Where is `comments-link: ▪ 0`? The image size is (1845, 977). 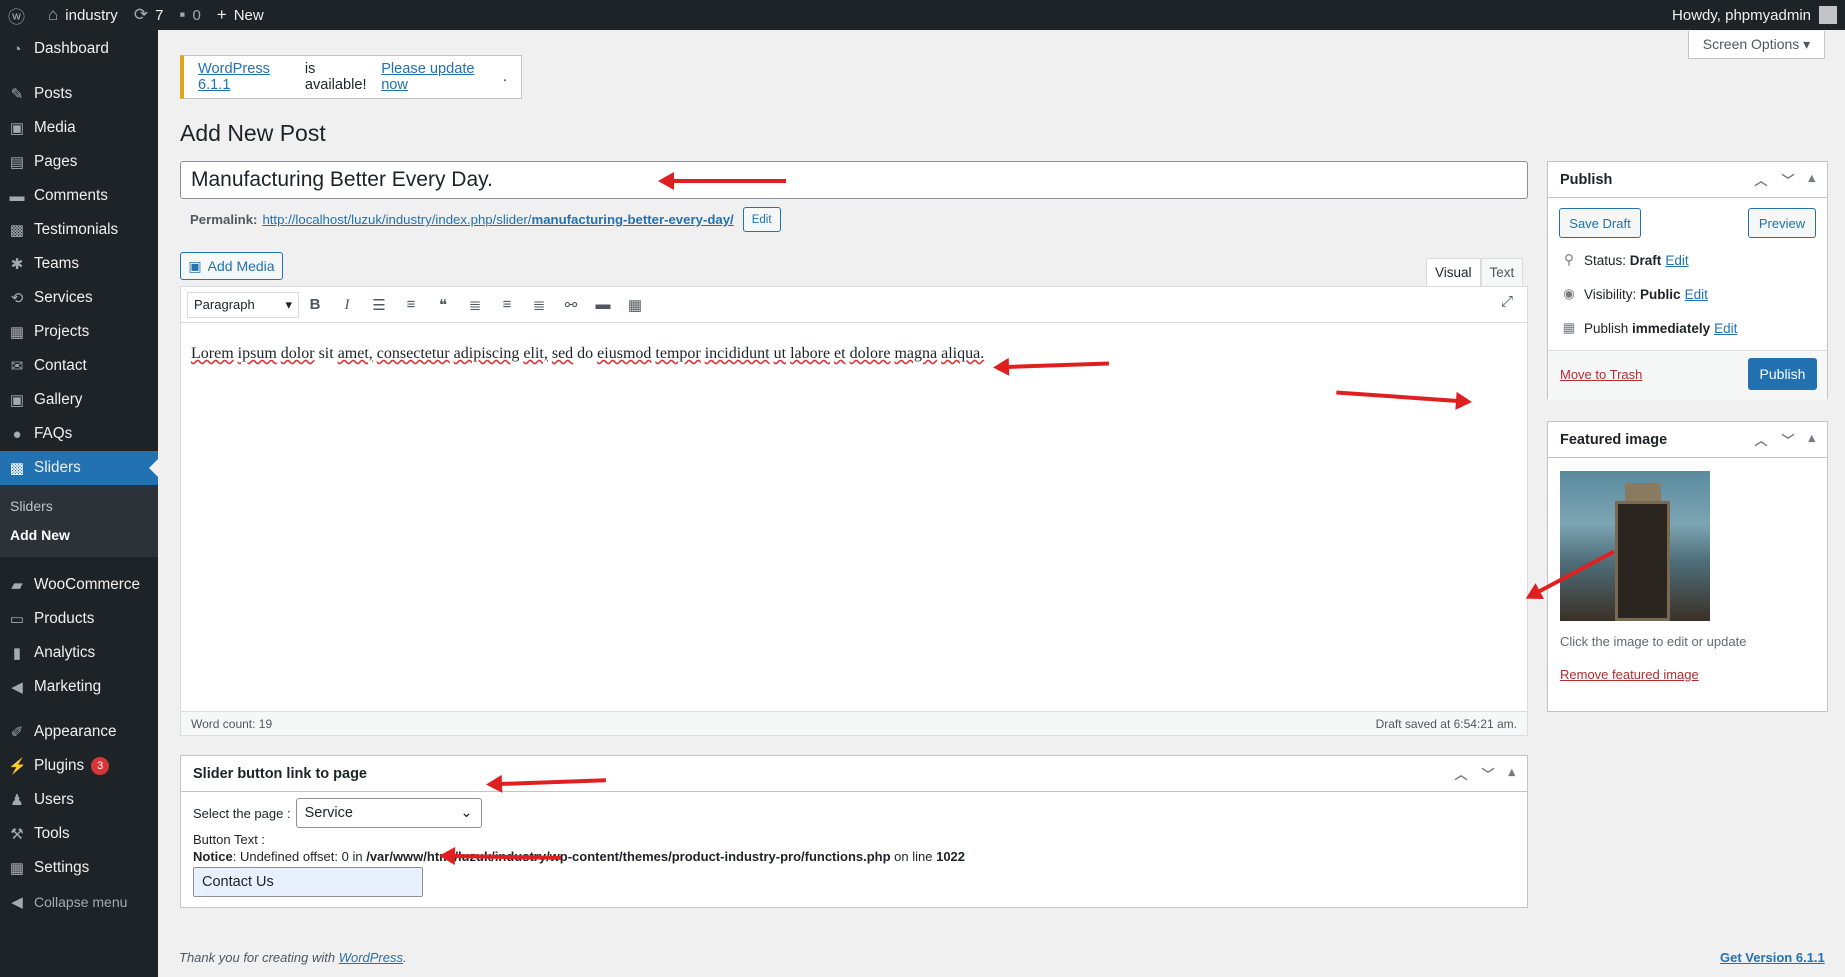
comments-link: ▪ 0 is located at coordinates (189, 15).